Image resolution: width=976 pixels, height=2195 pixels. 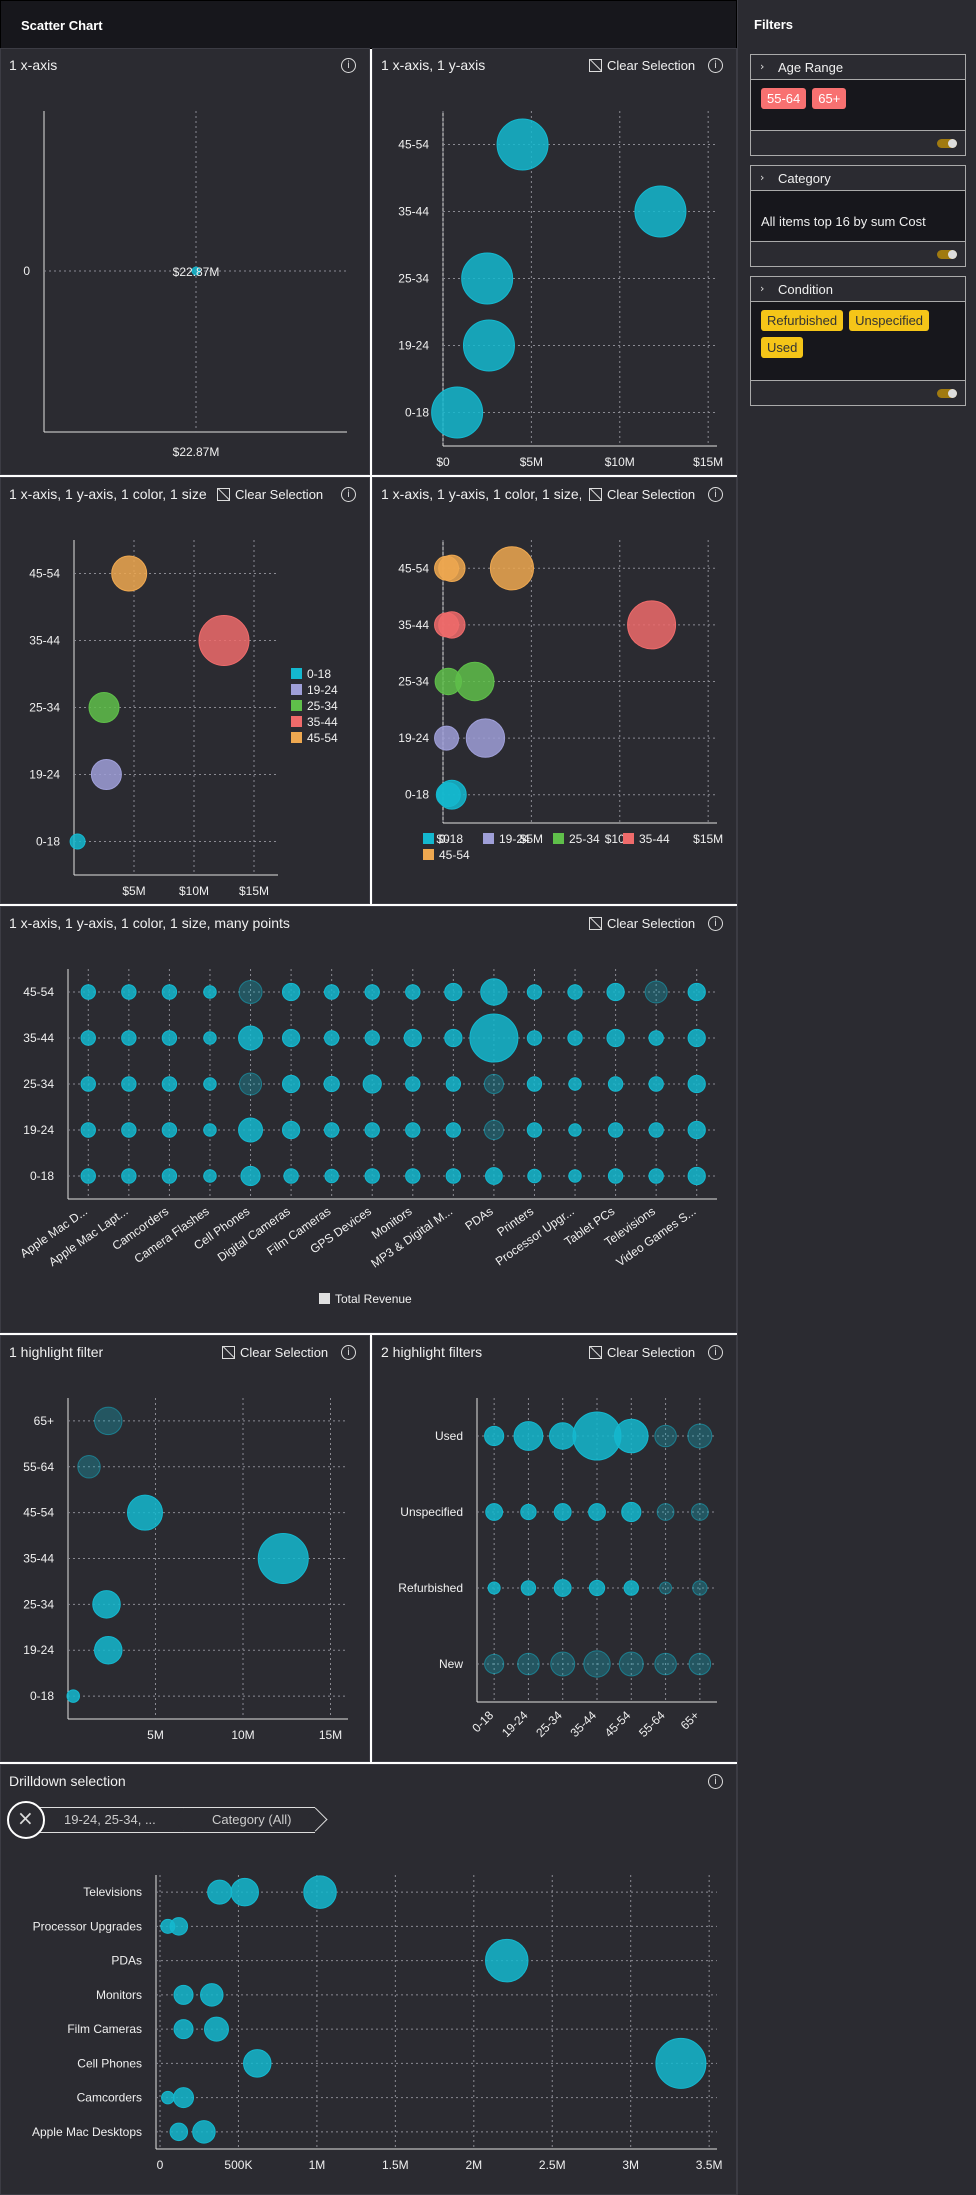 I want to click on filter-header: › Age Range, so click(x=858, y=67).